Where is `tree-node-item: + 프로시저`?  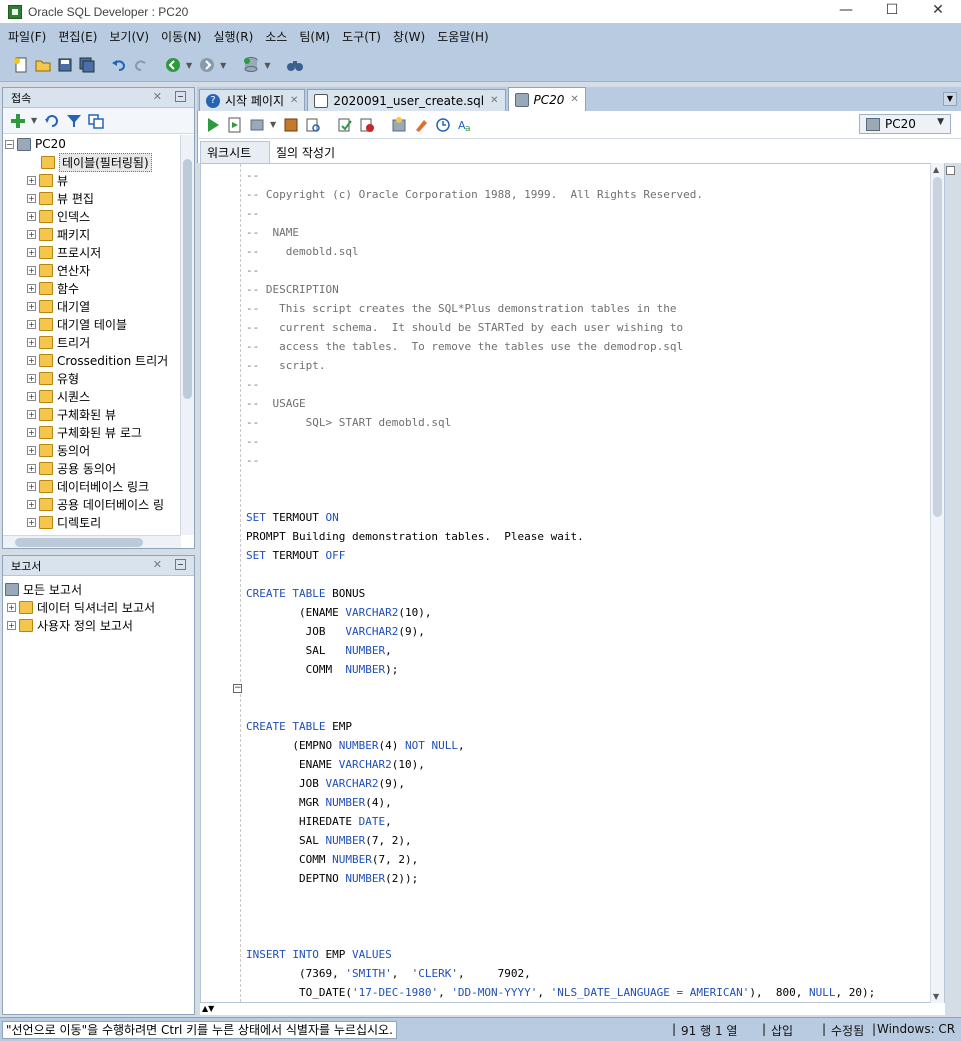 tree-node-item: + 프로시저 is located at coordinates (92, 252).